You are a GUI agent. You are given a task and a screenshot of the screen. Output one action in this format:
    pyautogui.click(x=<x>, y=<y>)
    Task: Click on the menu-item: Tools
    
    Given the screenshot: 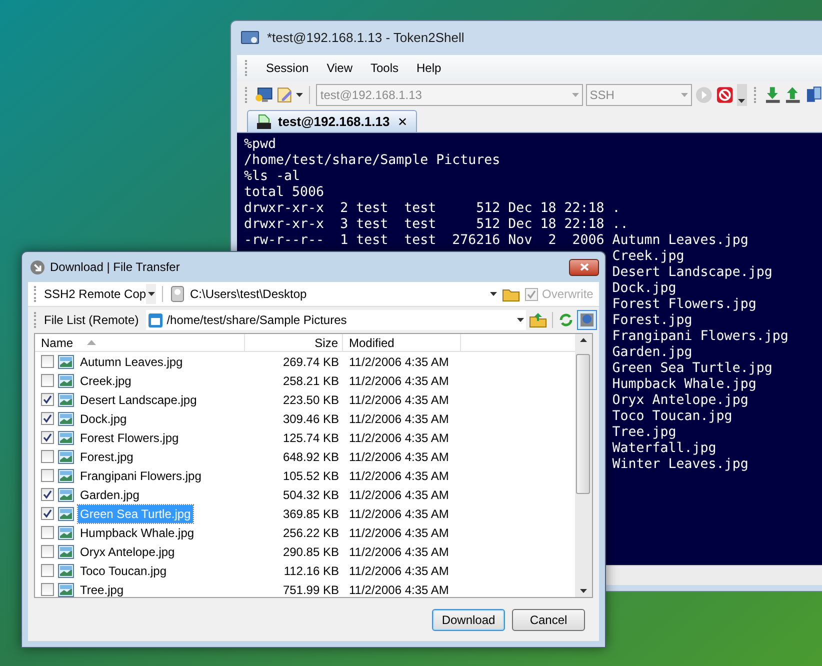 What is the action you would take?
    pyautogui.click(x=384, y=68)
    